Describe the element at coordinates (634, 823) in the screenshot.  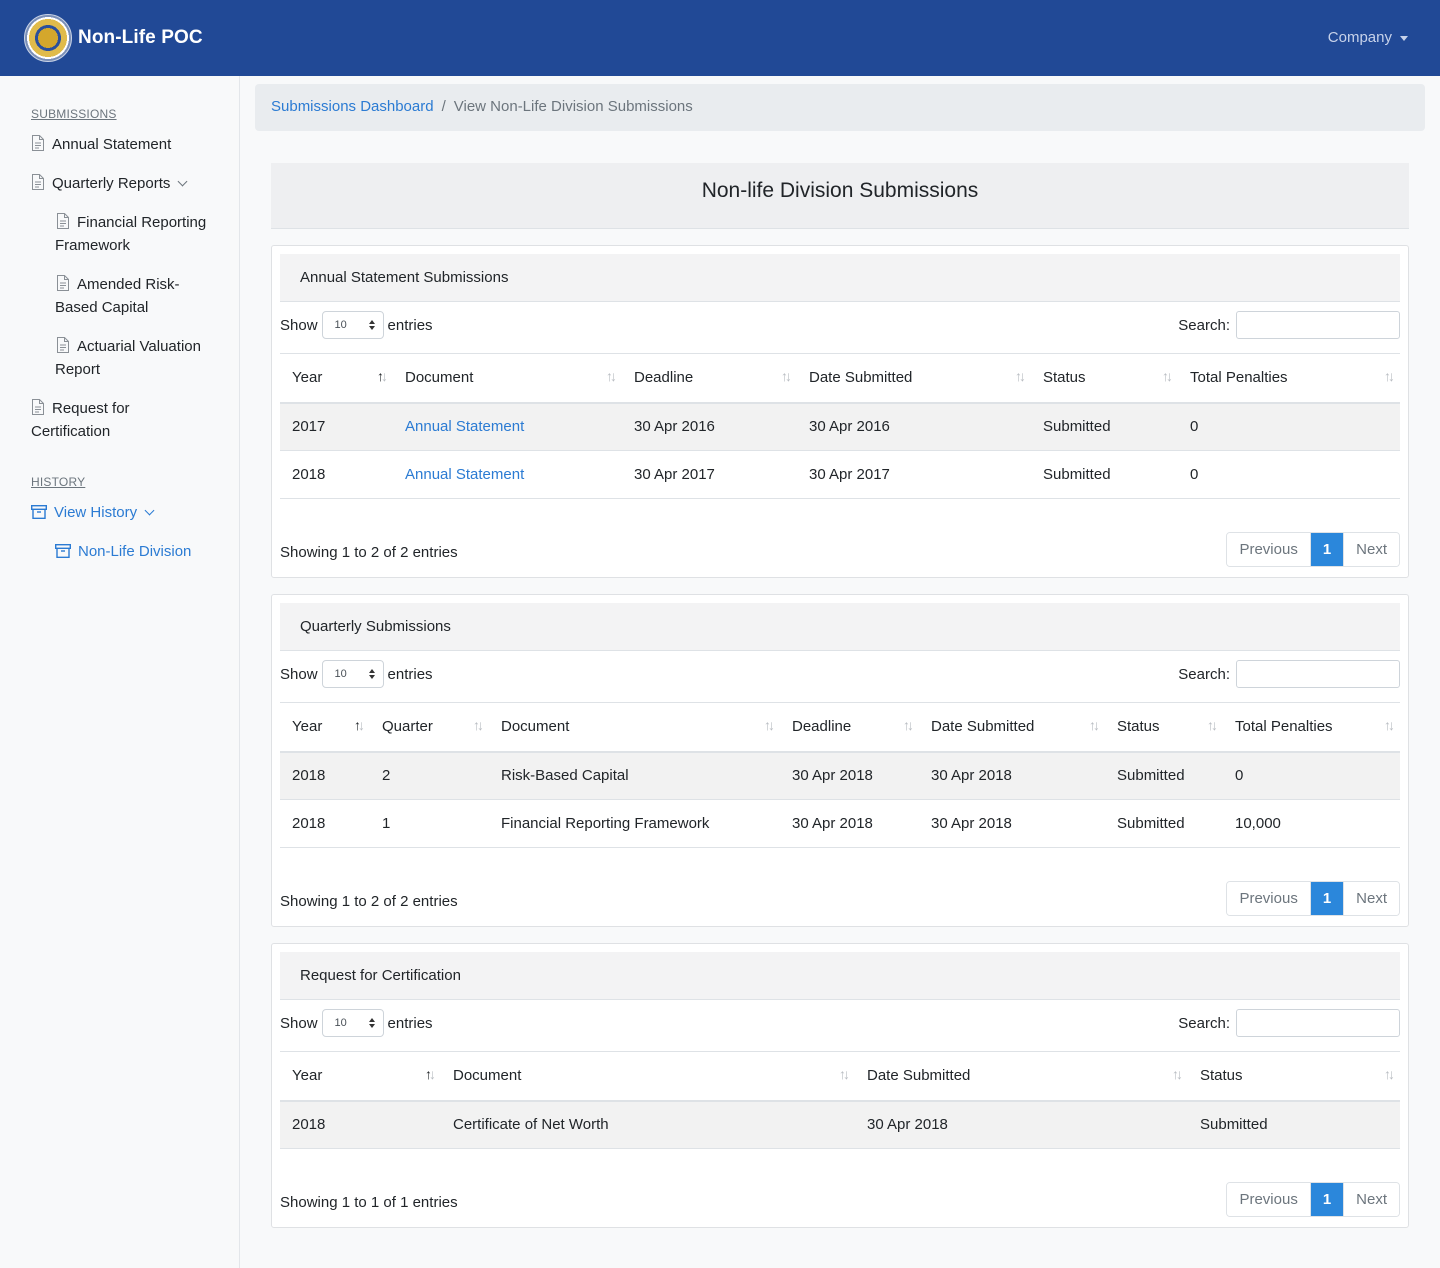
I see `cell-document: Financial Reporting Framework` at that location.